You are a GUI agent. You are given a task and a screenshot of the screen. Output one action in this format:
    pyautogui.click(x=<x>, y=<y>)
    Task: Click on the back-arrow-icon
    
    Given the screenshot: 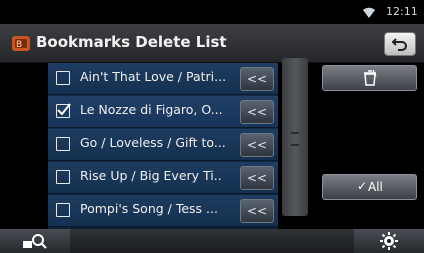 What is the action you would take?
    pyautogui.click(x=399, y=44)
    